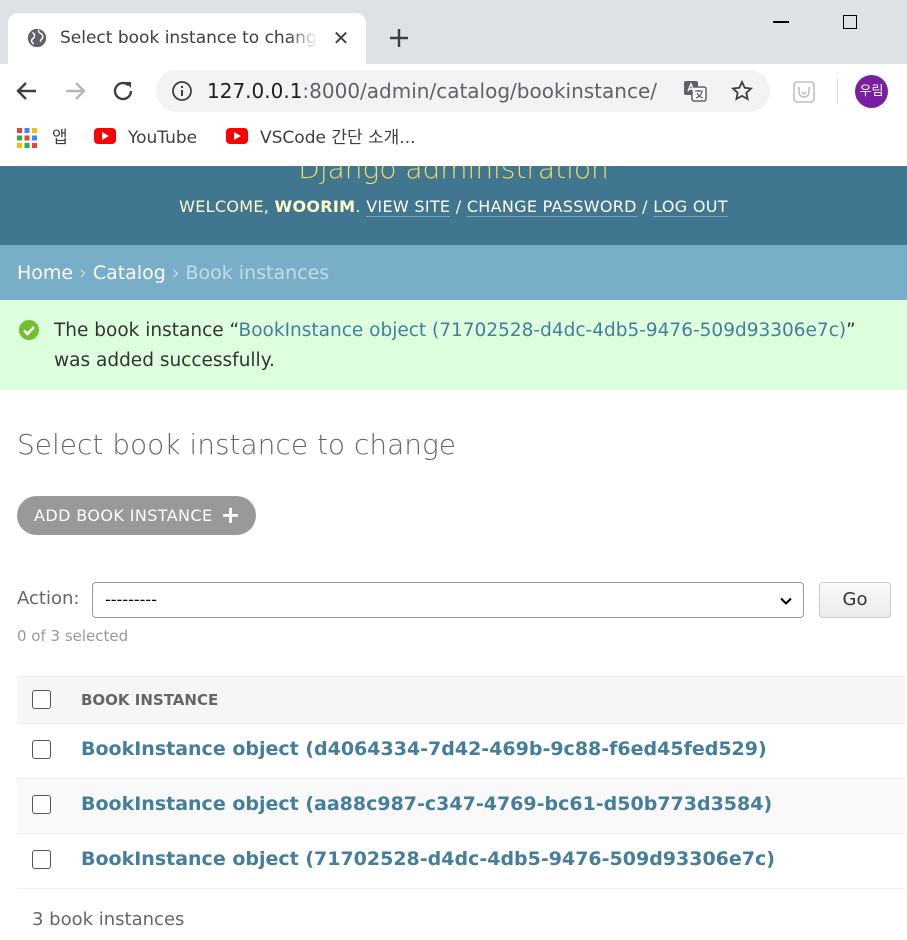 Image resolution: width=907 pixels, height=940 pixels. What do you see at coordinates (341, 38) in the screenshot?
I see `tab-close-icon: ✕` at bounding box center [341, 38].